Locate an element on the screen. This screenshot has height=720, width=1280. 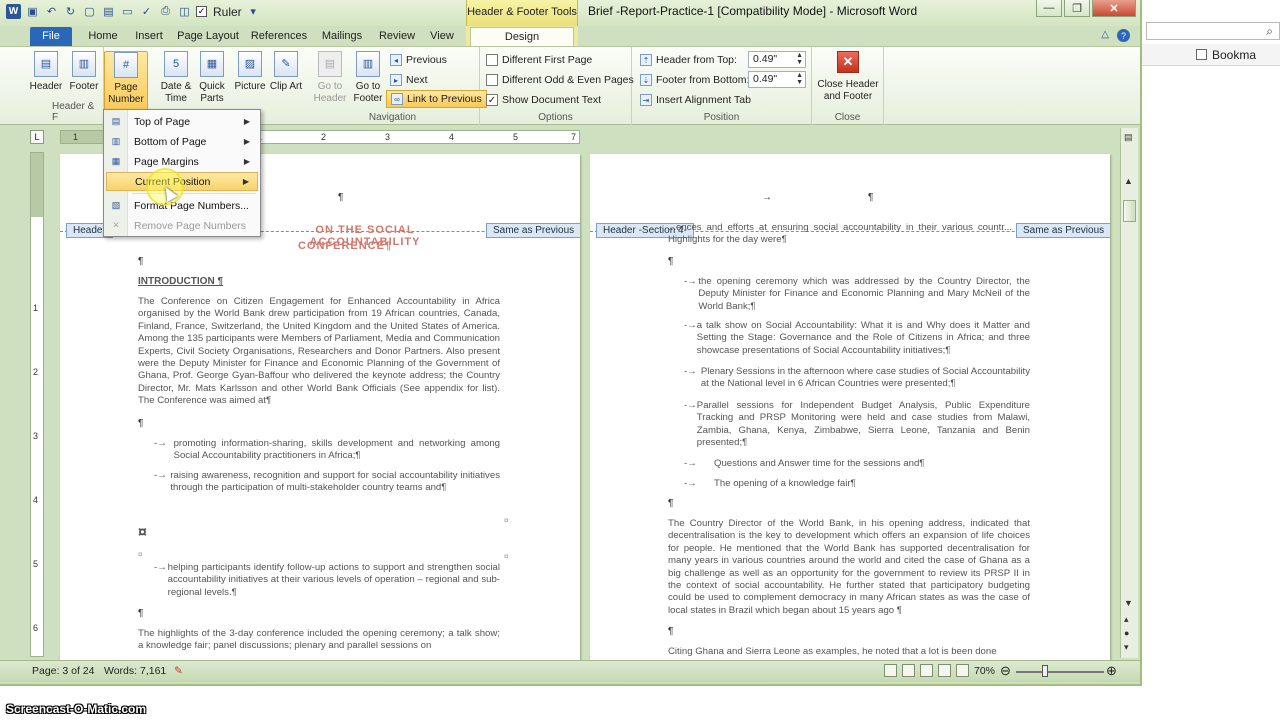
redo-icon: ↻ is located at coordinates (70, 11).